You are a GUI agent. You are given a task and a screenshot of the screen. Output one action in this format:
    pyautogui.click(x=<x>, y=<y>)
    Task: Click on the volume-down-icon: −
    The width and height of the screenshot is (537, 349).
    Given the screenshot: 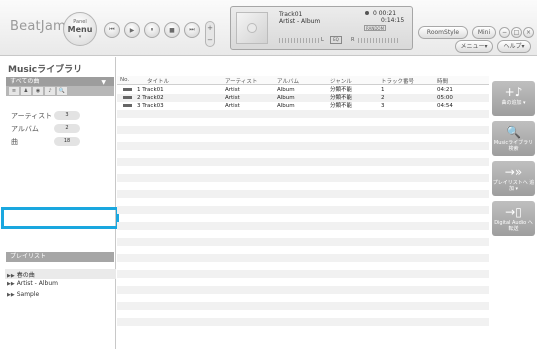 What is the action you would take?
    pyautogui.click(x=210, y=40)
    